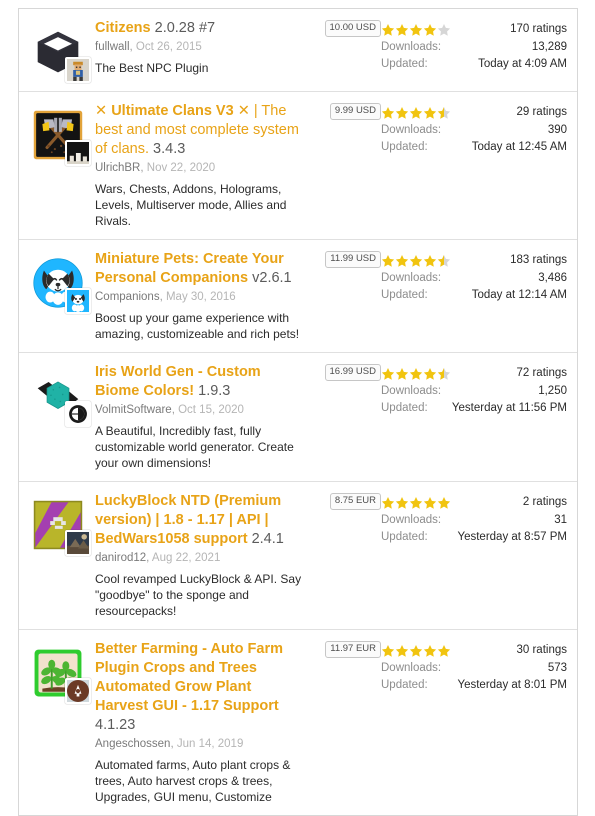 This screenshot has height=816, width=595. What do you see at coordinates (267, 539) in the screenshot?
I see `resource-version: 2.4.1` at bounding box center [267, 539].